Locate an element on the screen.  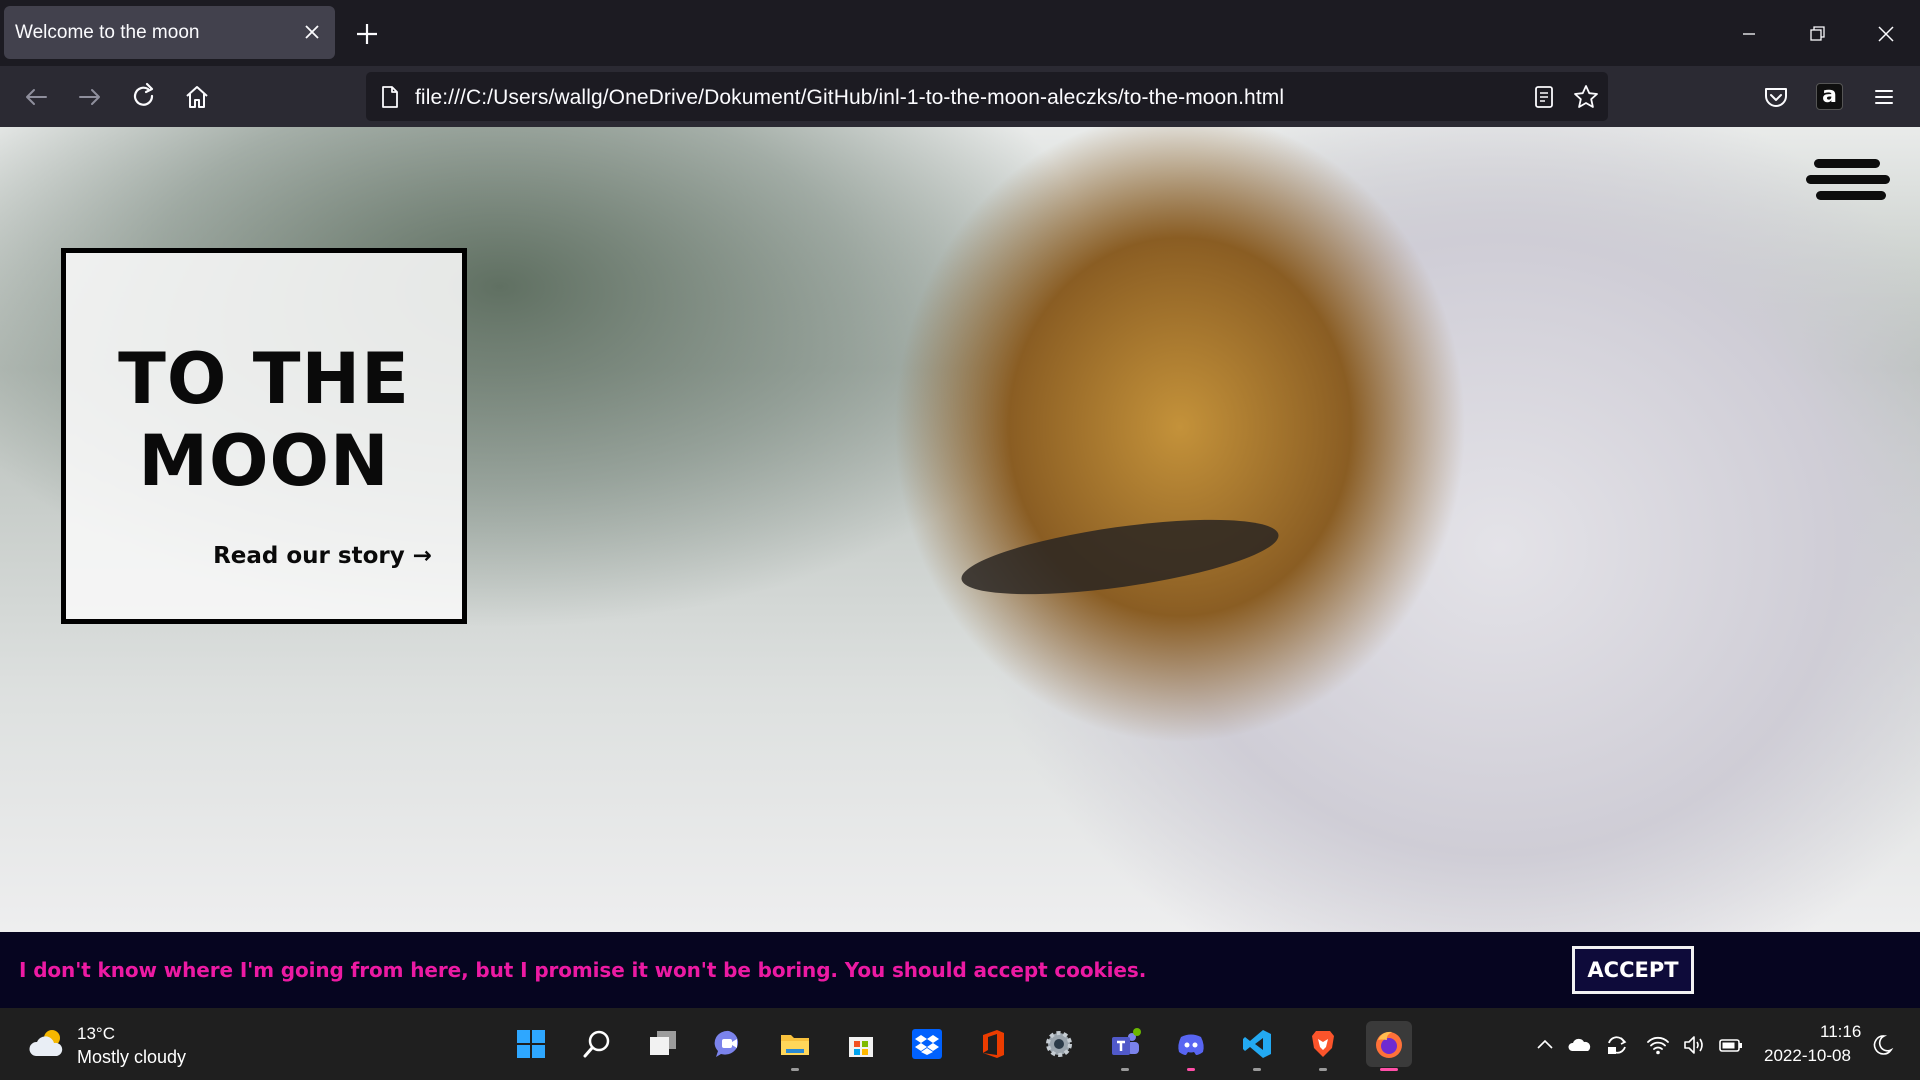
microsoft-store-app is located at coordinates (861, 1044).